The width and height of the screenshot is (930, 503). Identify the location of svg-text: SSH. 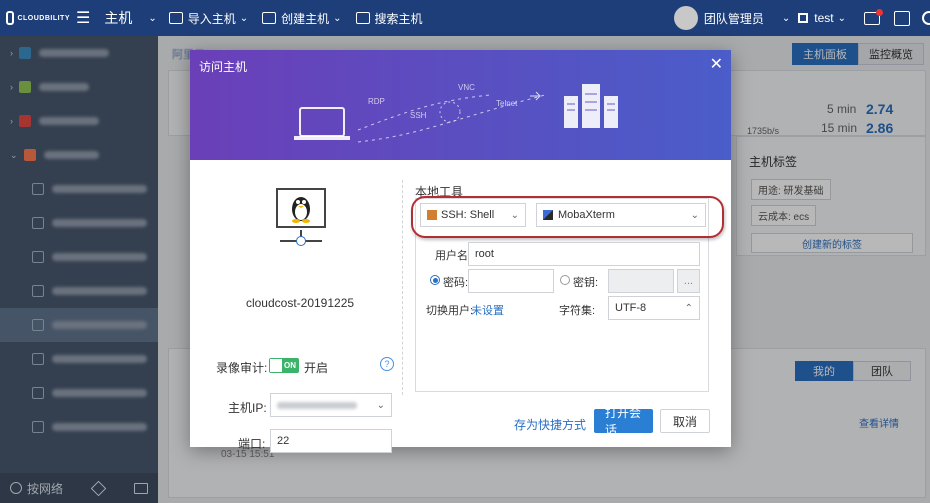
(418, 115).